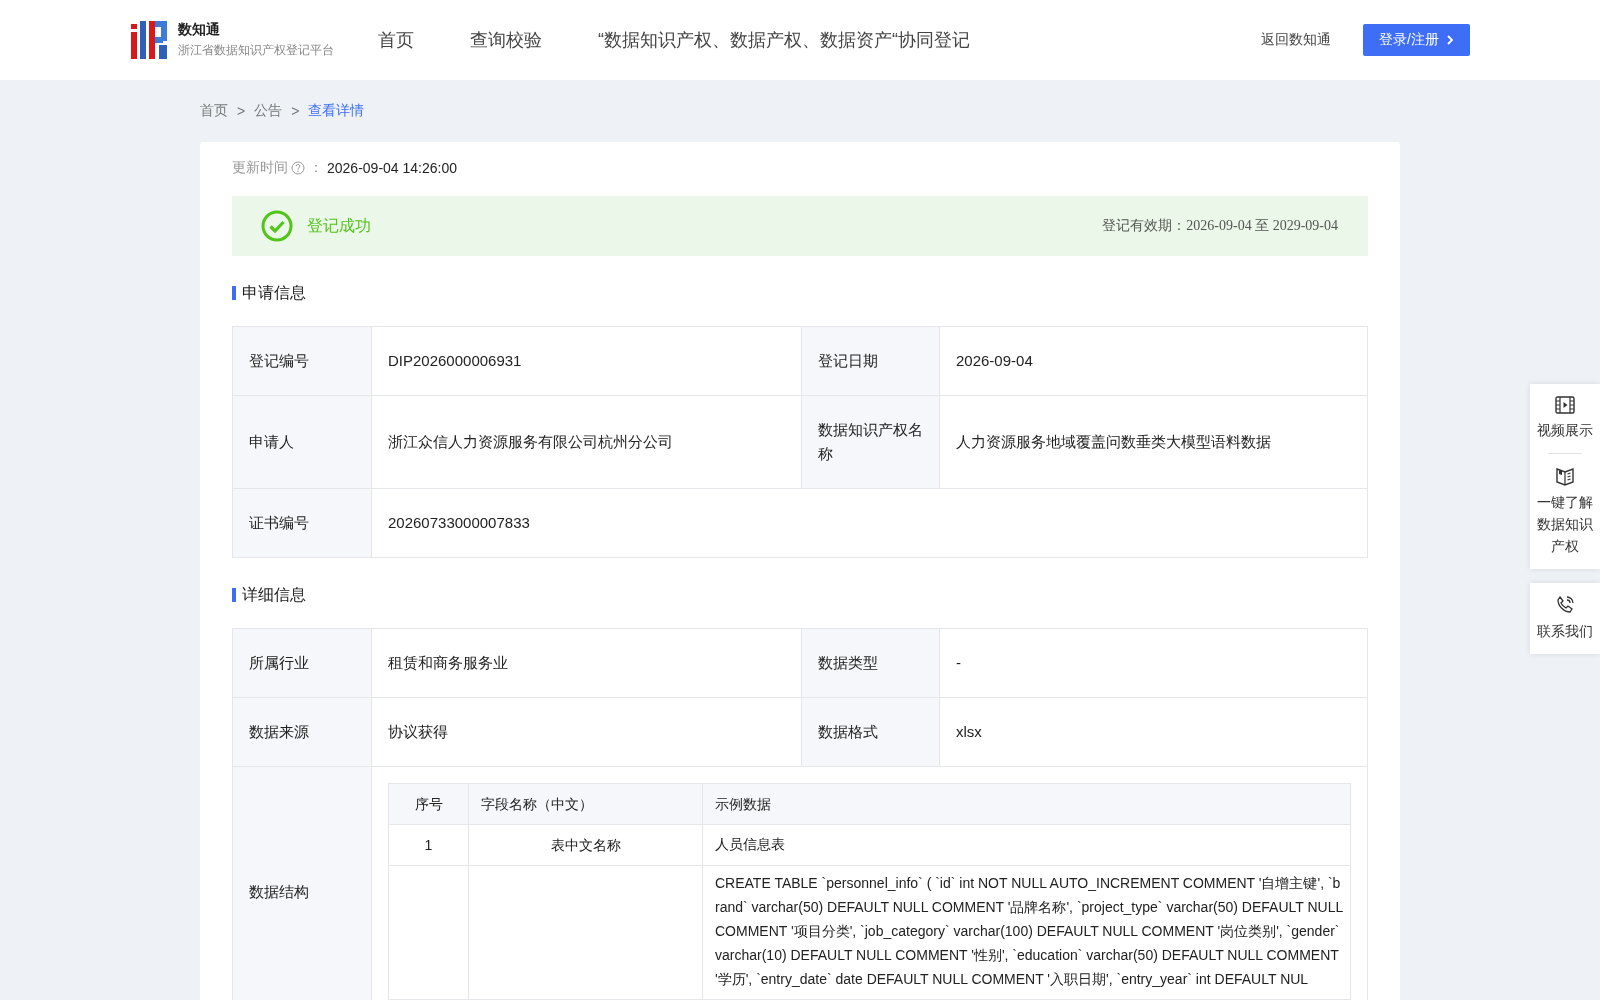 The height and width of the screenshot is (1000, 1600). What do you see at coordinates (260, 168) in the screenshot?
I see `update-label: 更新时间` at bounding box center [260, 168].